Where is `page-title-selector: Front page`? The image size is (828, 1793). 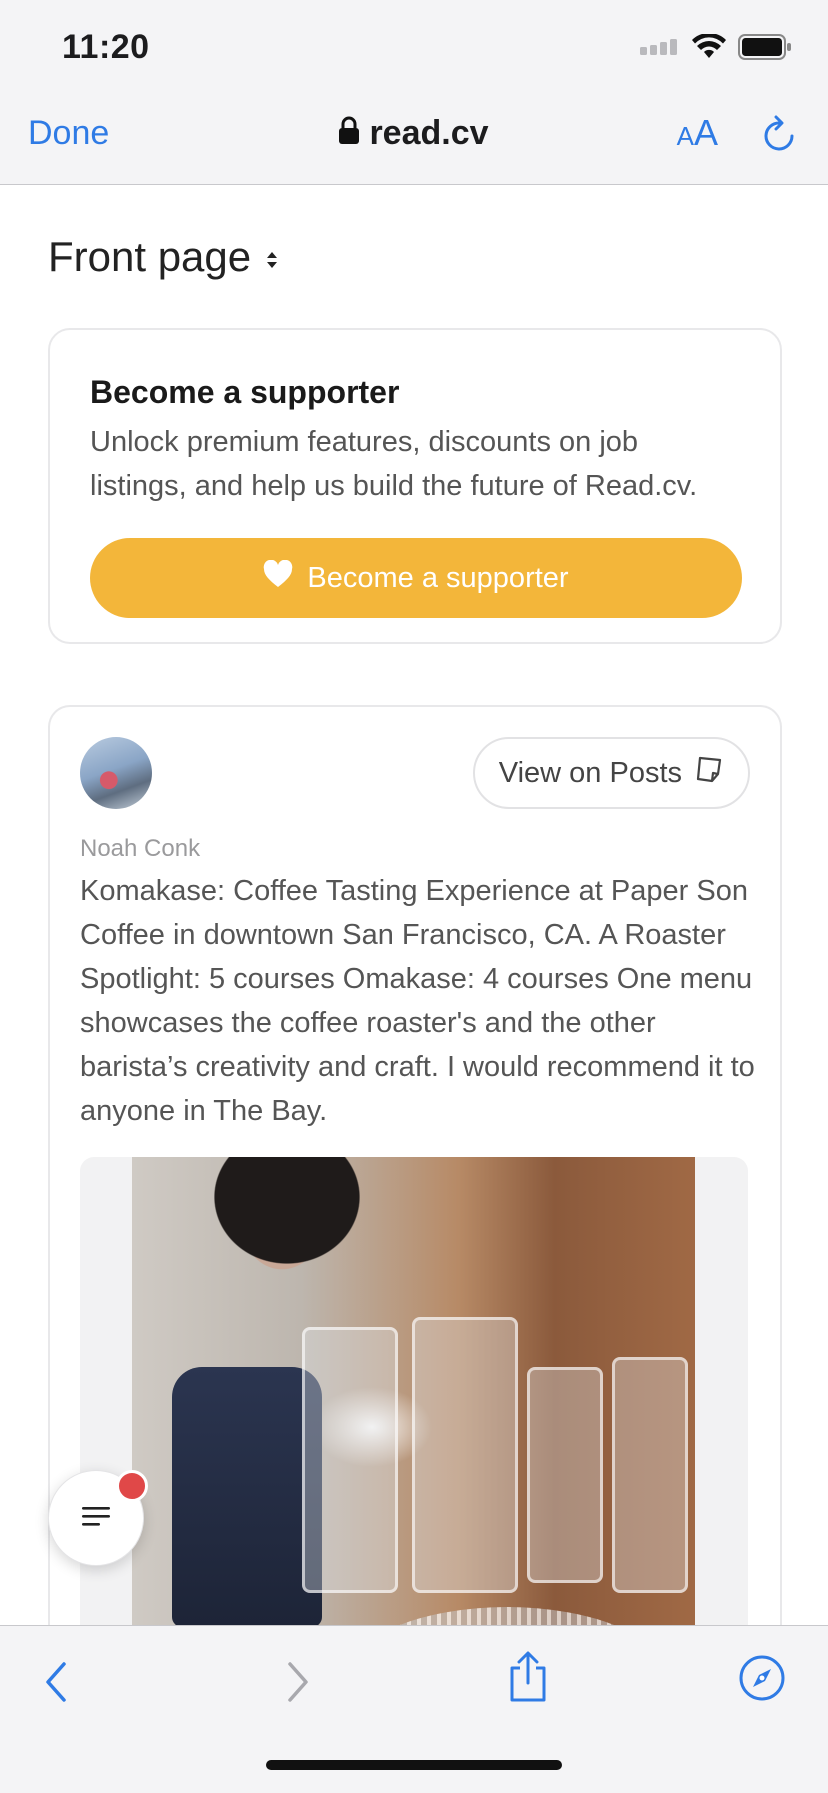 page-title-selector: Front page is located at coordinates (163, 257).